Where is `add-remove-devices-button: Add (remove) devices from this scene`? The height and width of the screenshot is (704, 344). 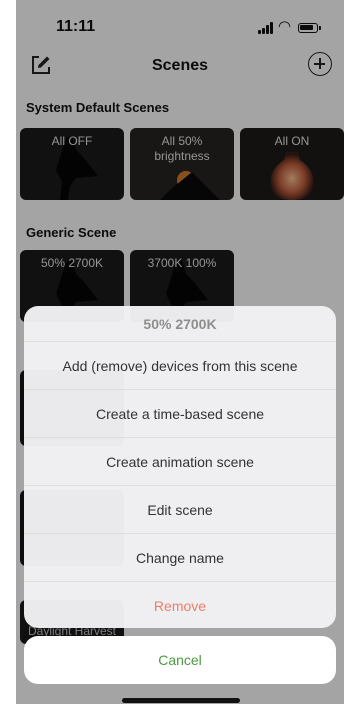
add-remove-devices-button: Add (remove) devices from this scene is located at coordinates (180, 366).